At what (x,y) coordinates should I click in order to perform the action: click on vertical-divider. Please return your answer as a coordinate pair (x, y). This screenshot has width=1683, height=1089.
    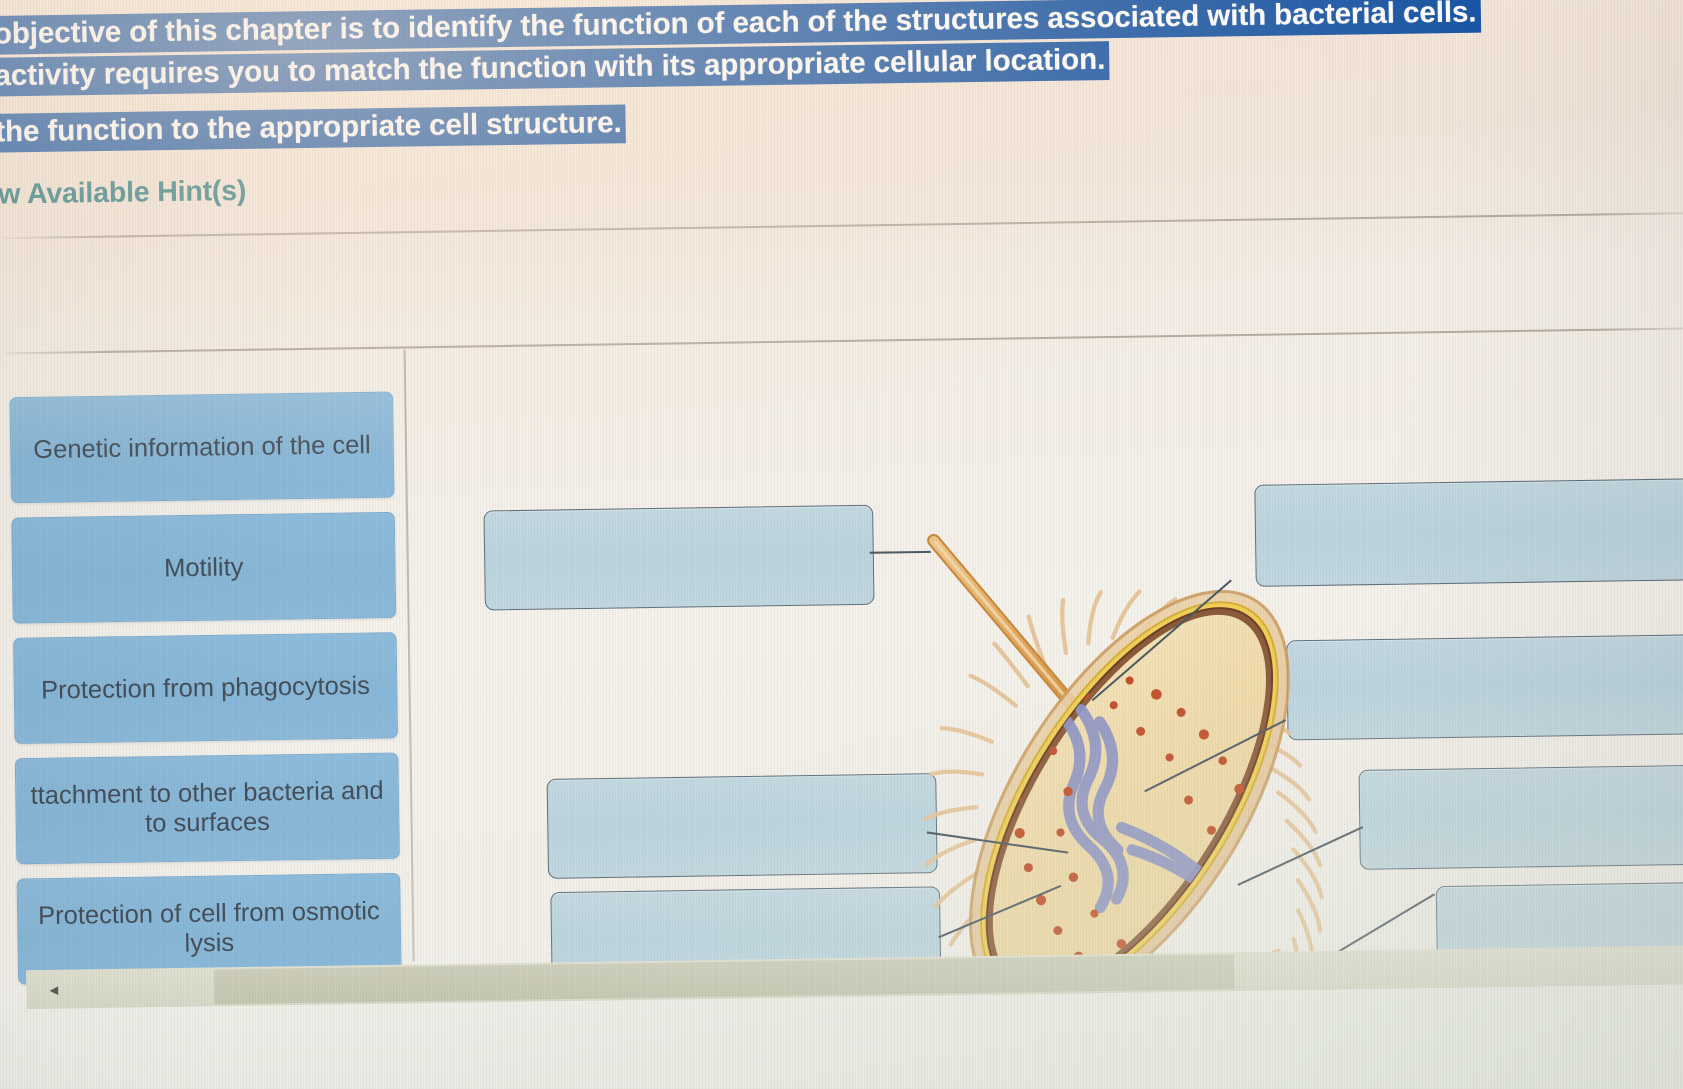
    Looking at the image, I should click on (409, 655).